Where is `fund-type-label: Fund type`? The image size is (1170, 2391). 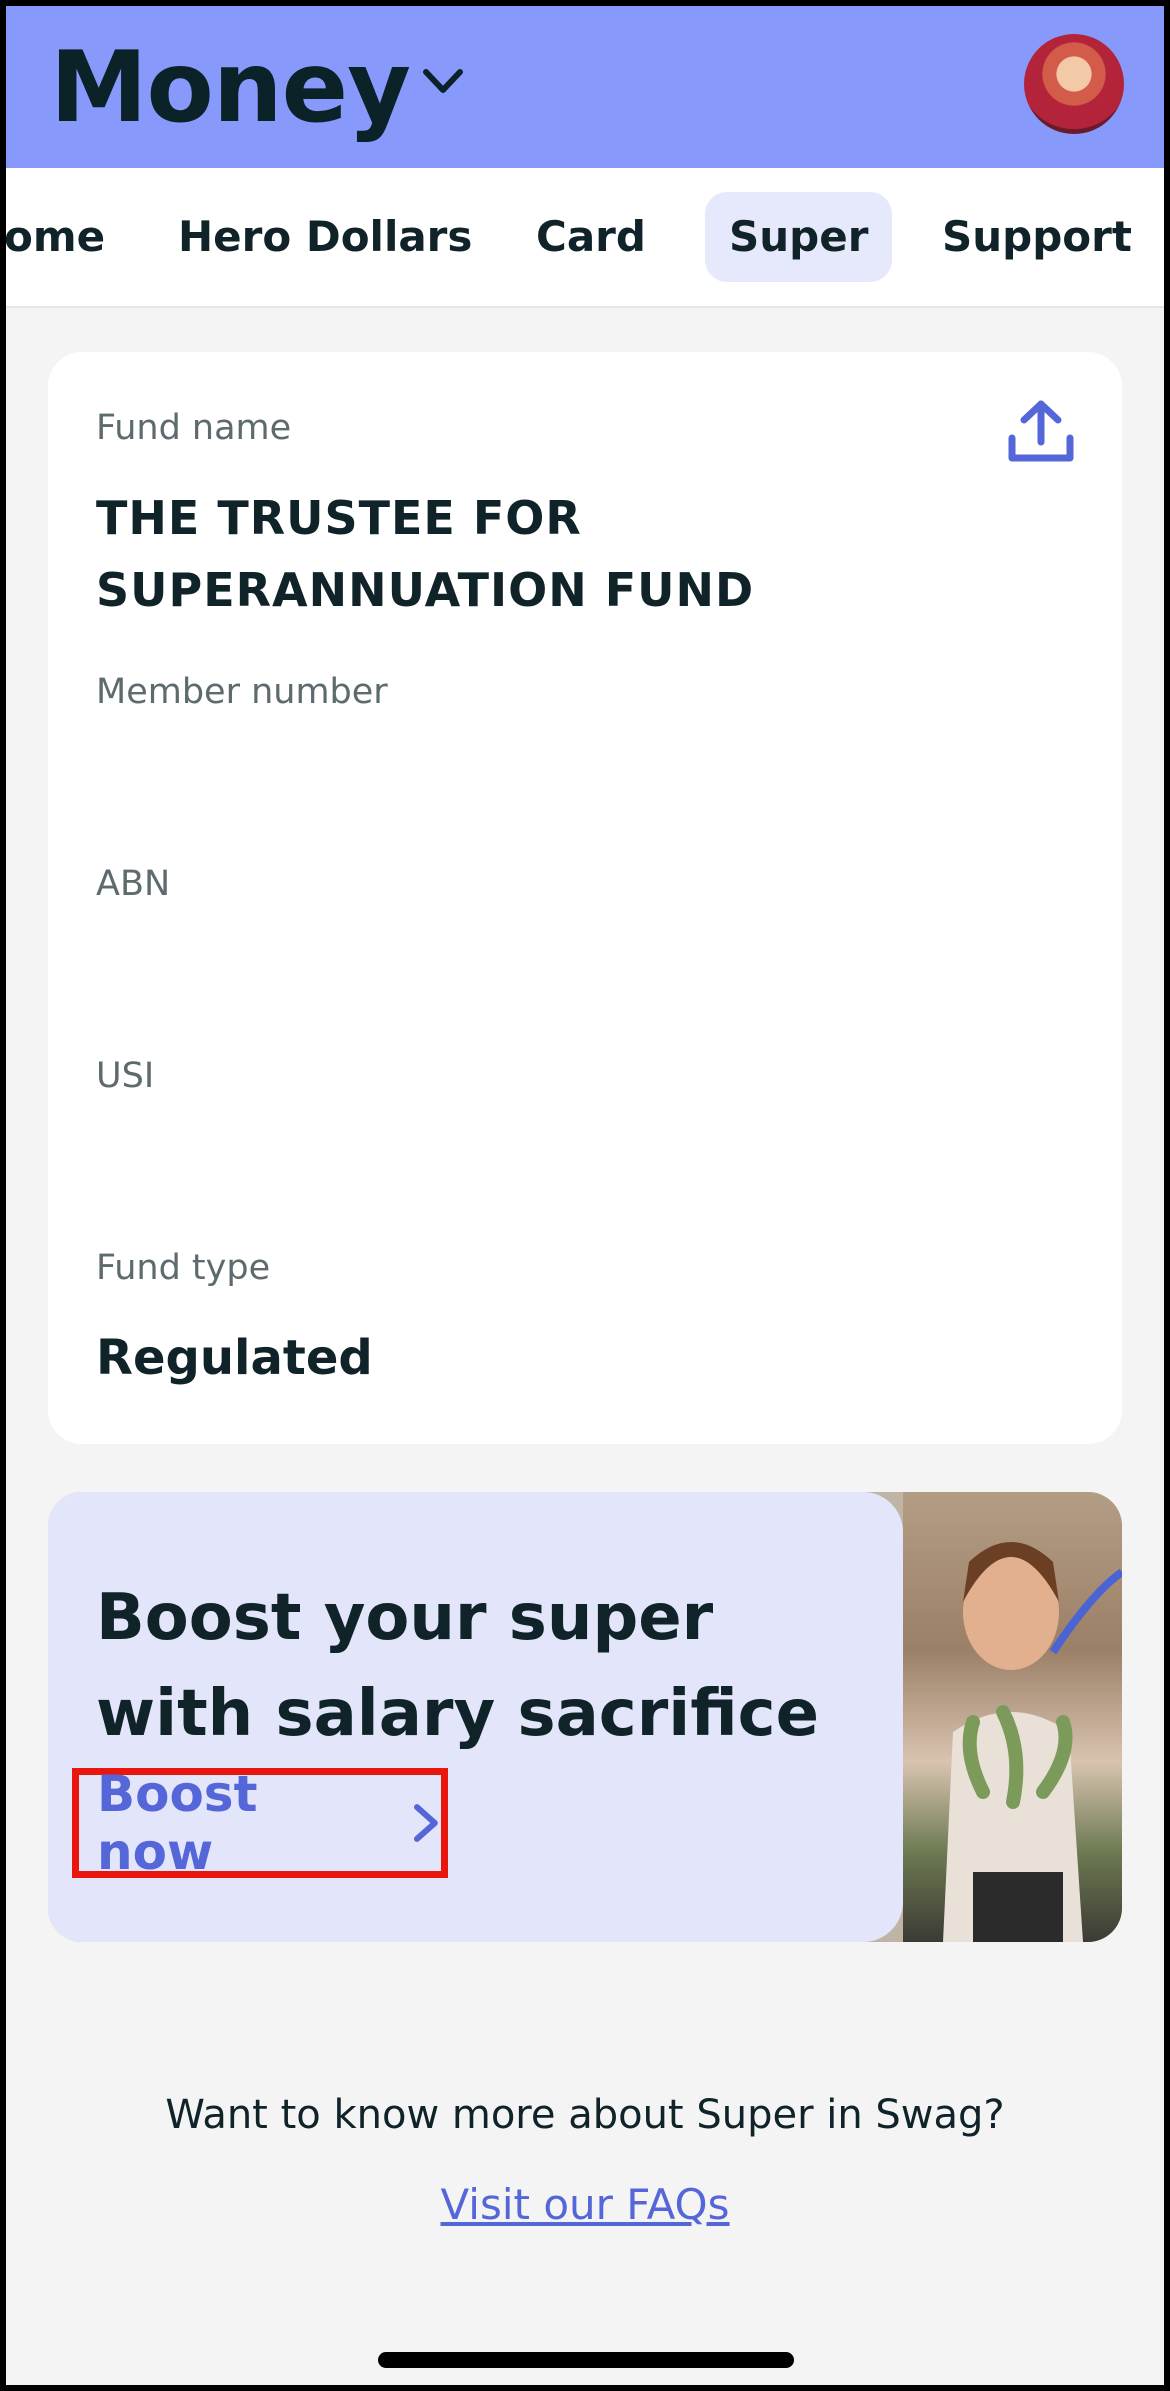 fund-type-label: Fund type is located at coordinates (183, 1268).